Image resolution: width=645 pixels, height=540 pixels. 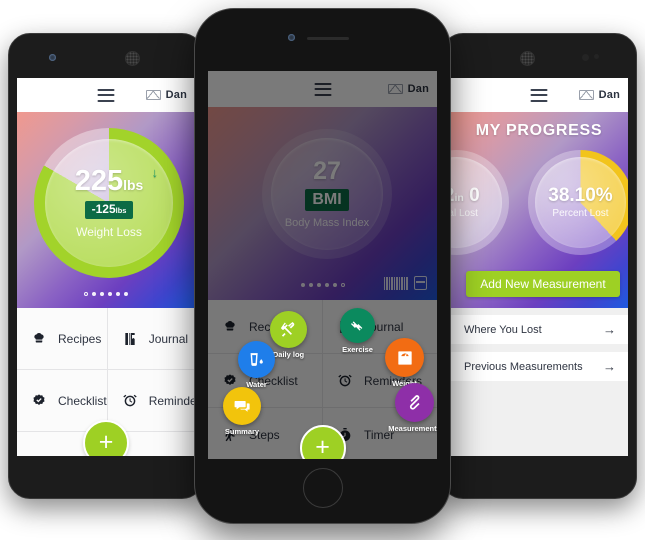 I want to click on bmi-label: Body Mass Index, so click(x=327, y=223).